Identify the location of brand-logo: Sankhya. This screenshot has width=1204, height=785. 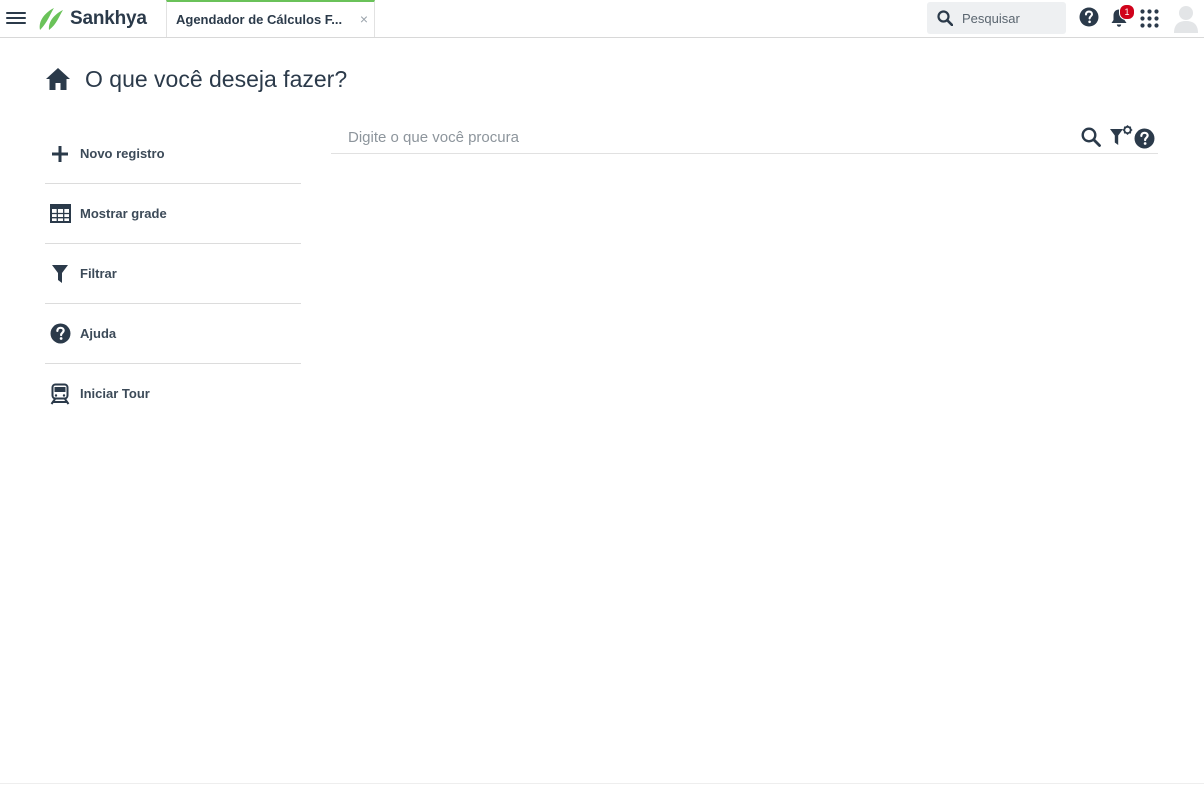
(91, 19).